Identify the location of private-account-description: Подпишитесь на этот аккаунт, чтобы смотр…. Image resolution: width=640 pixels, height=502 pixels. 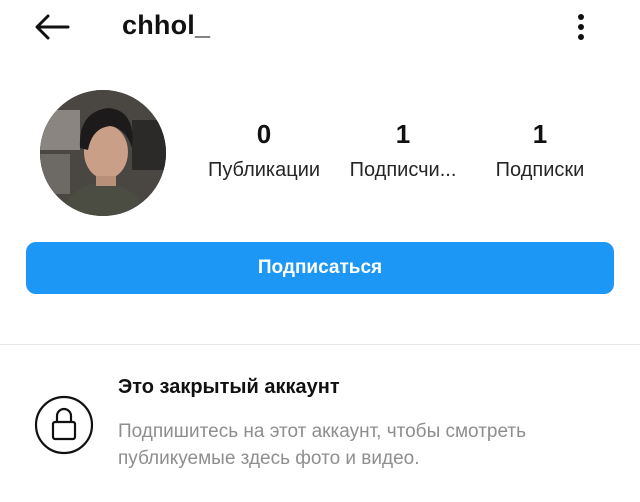
(322, 445).